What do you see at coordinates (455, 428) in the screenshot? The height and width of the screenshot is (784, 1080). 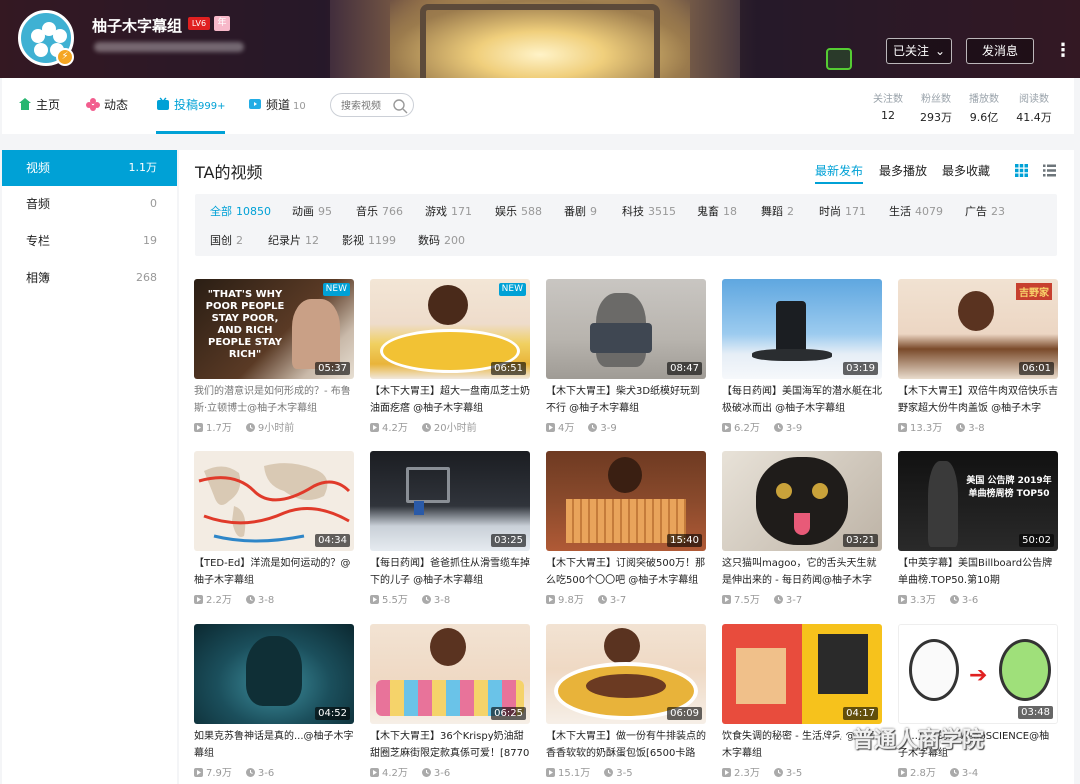 I see `publish-time: 20小时前` at bounding box center [455, 428].